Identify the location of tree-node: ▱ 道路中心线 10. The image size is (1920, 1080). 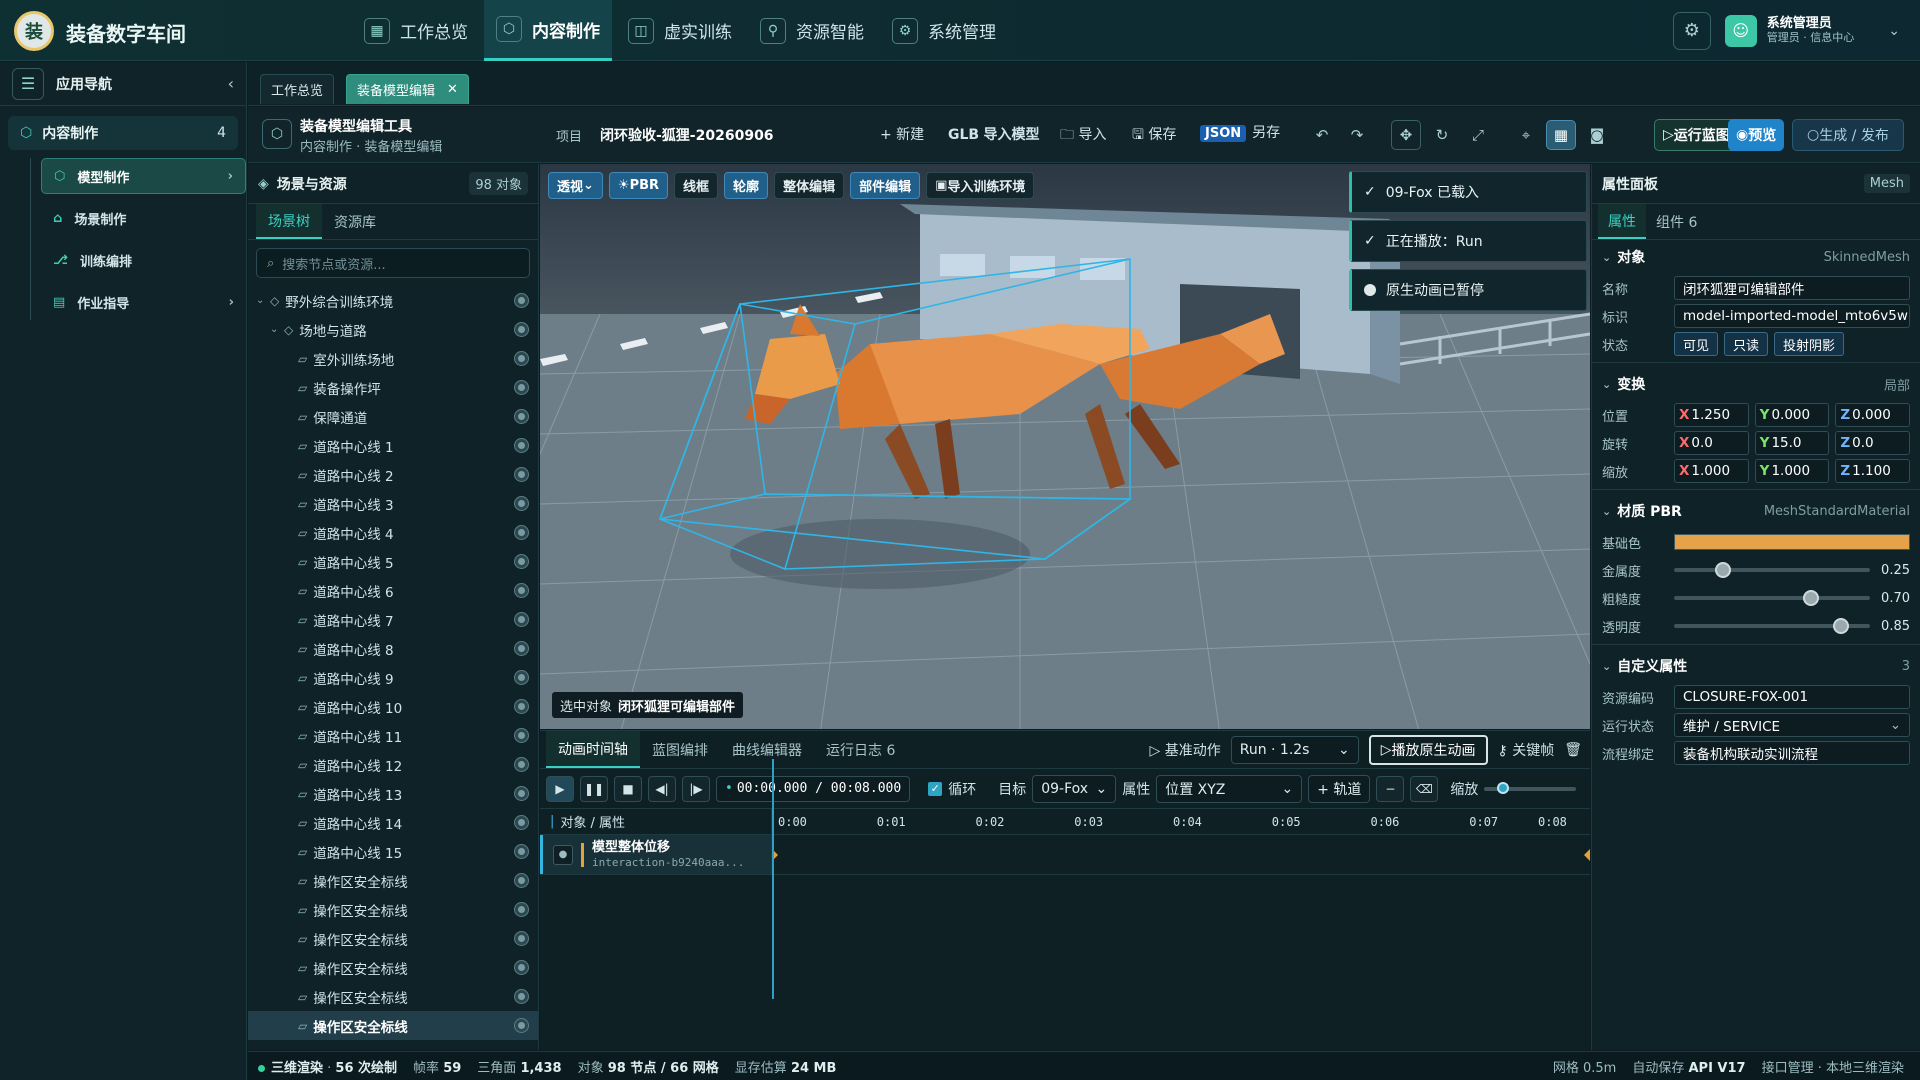
(393, 706).